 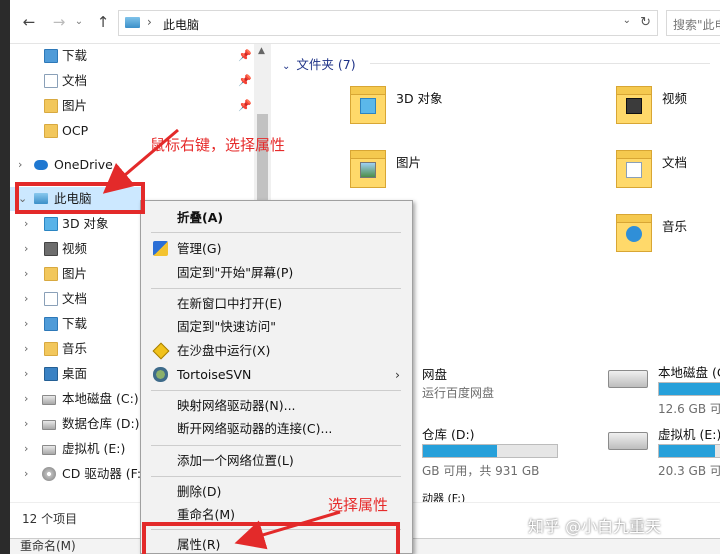 I want to click on menu-item-sandbox: 在沙盘中运行(X), so click(x=276, y=350).